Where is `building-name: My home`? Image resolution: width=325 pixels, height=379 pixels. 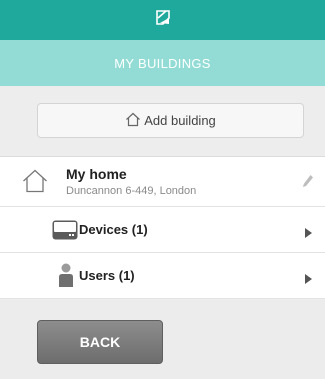
building-name: My home is located at coordinates (96, 174).